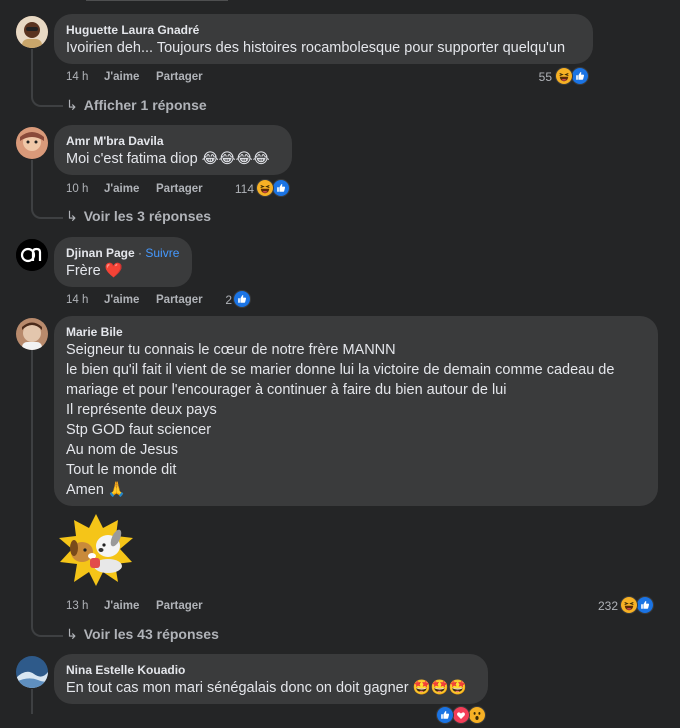 Image resolution: width=680 pixels, height=728 pixels. I want to click on view-replies-link: ↳ Voir les 43 réponses, so click(142, 634).